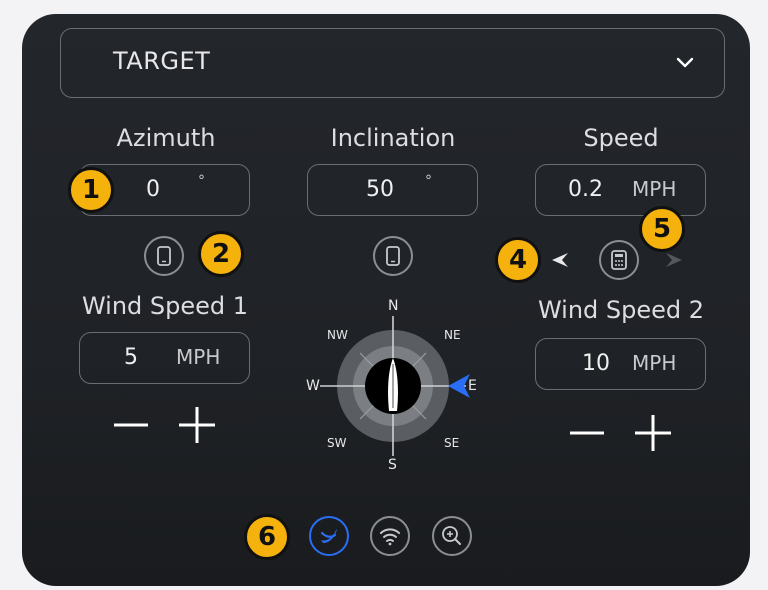  I want to click on compass-label-se: SE, so click(452, 443).